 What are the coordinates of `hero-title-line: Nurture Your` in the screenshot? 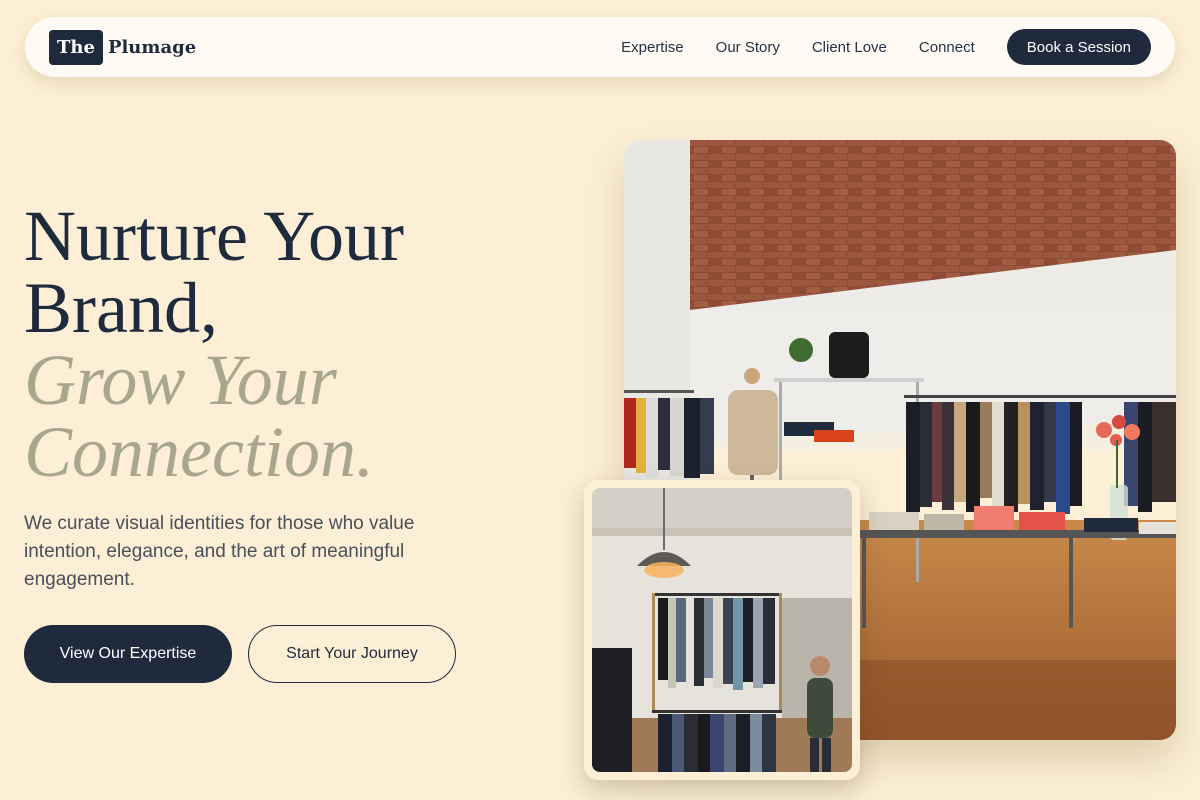 It's located at (214, 236).